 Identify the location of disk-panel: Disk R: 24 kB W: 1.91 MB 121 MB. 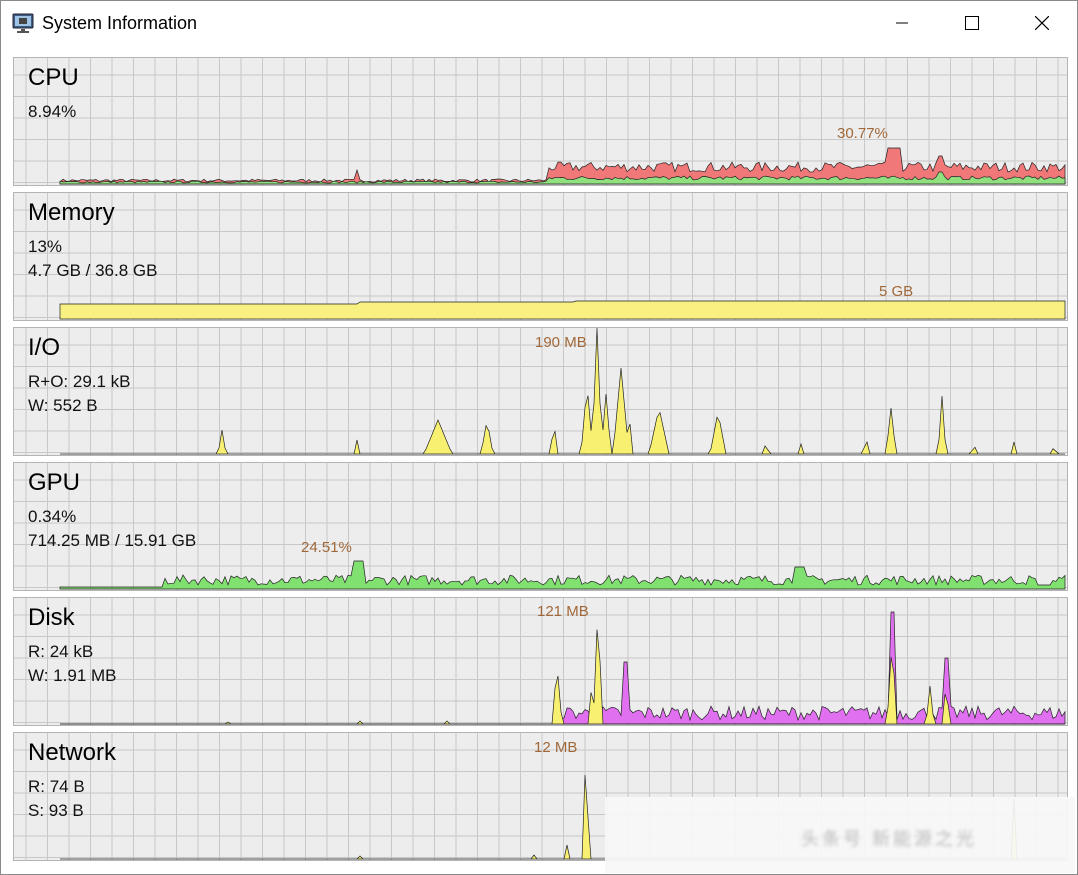
(540, 661).